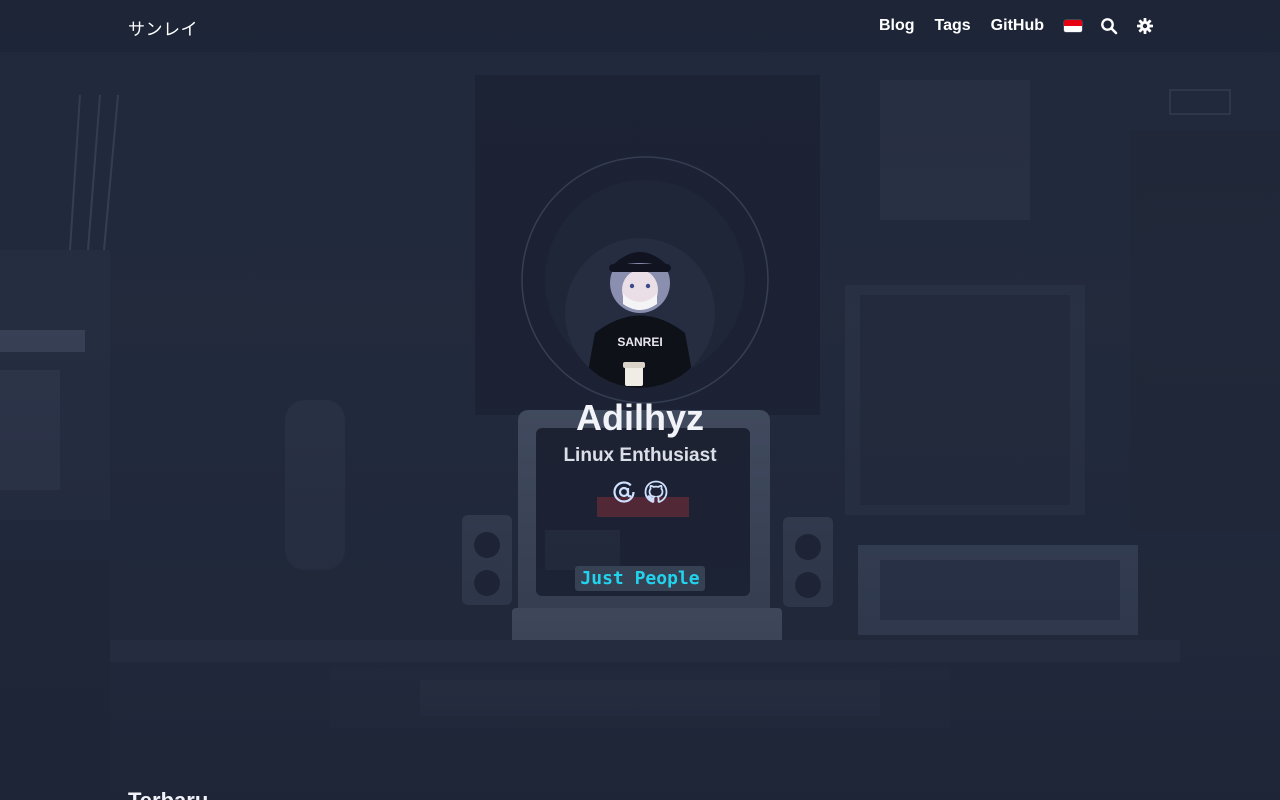  I want to click on social-links, so click(640, 492).